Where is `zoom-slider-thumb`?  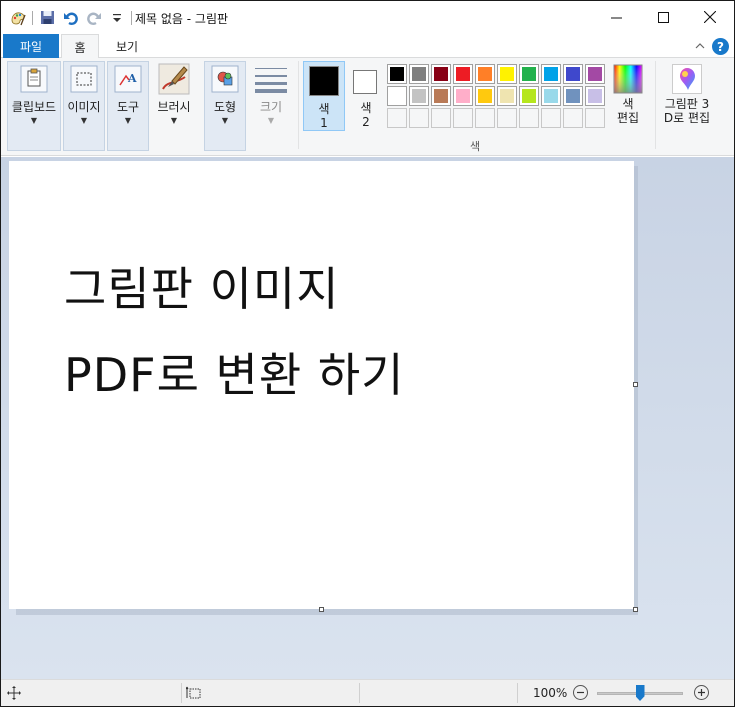
zoom-slider-thumb is located at coordinates (640, 693).